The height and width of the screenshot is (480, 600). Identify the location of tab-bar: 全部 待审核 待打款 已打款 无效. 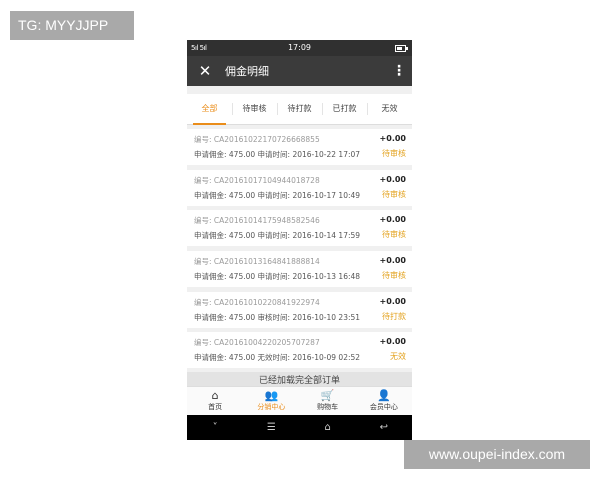
(299, 109).